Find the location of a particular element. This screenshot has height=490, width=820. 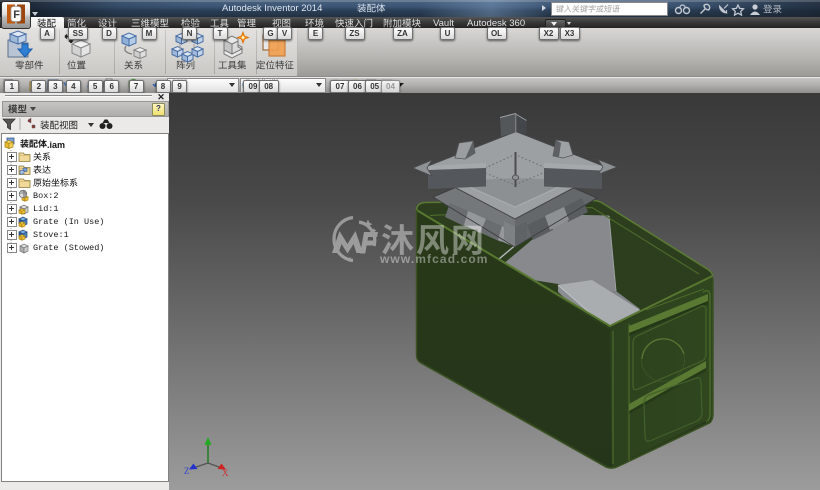

svg-text: F is located at coordinates (16, 15).